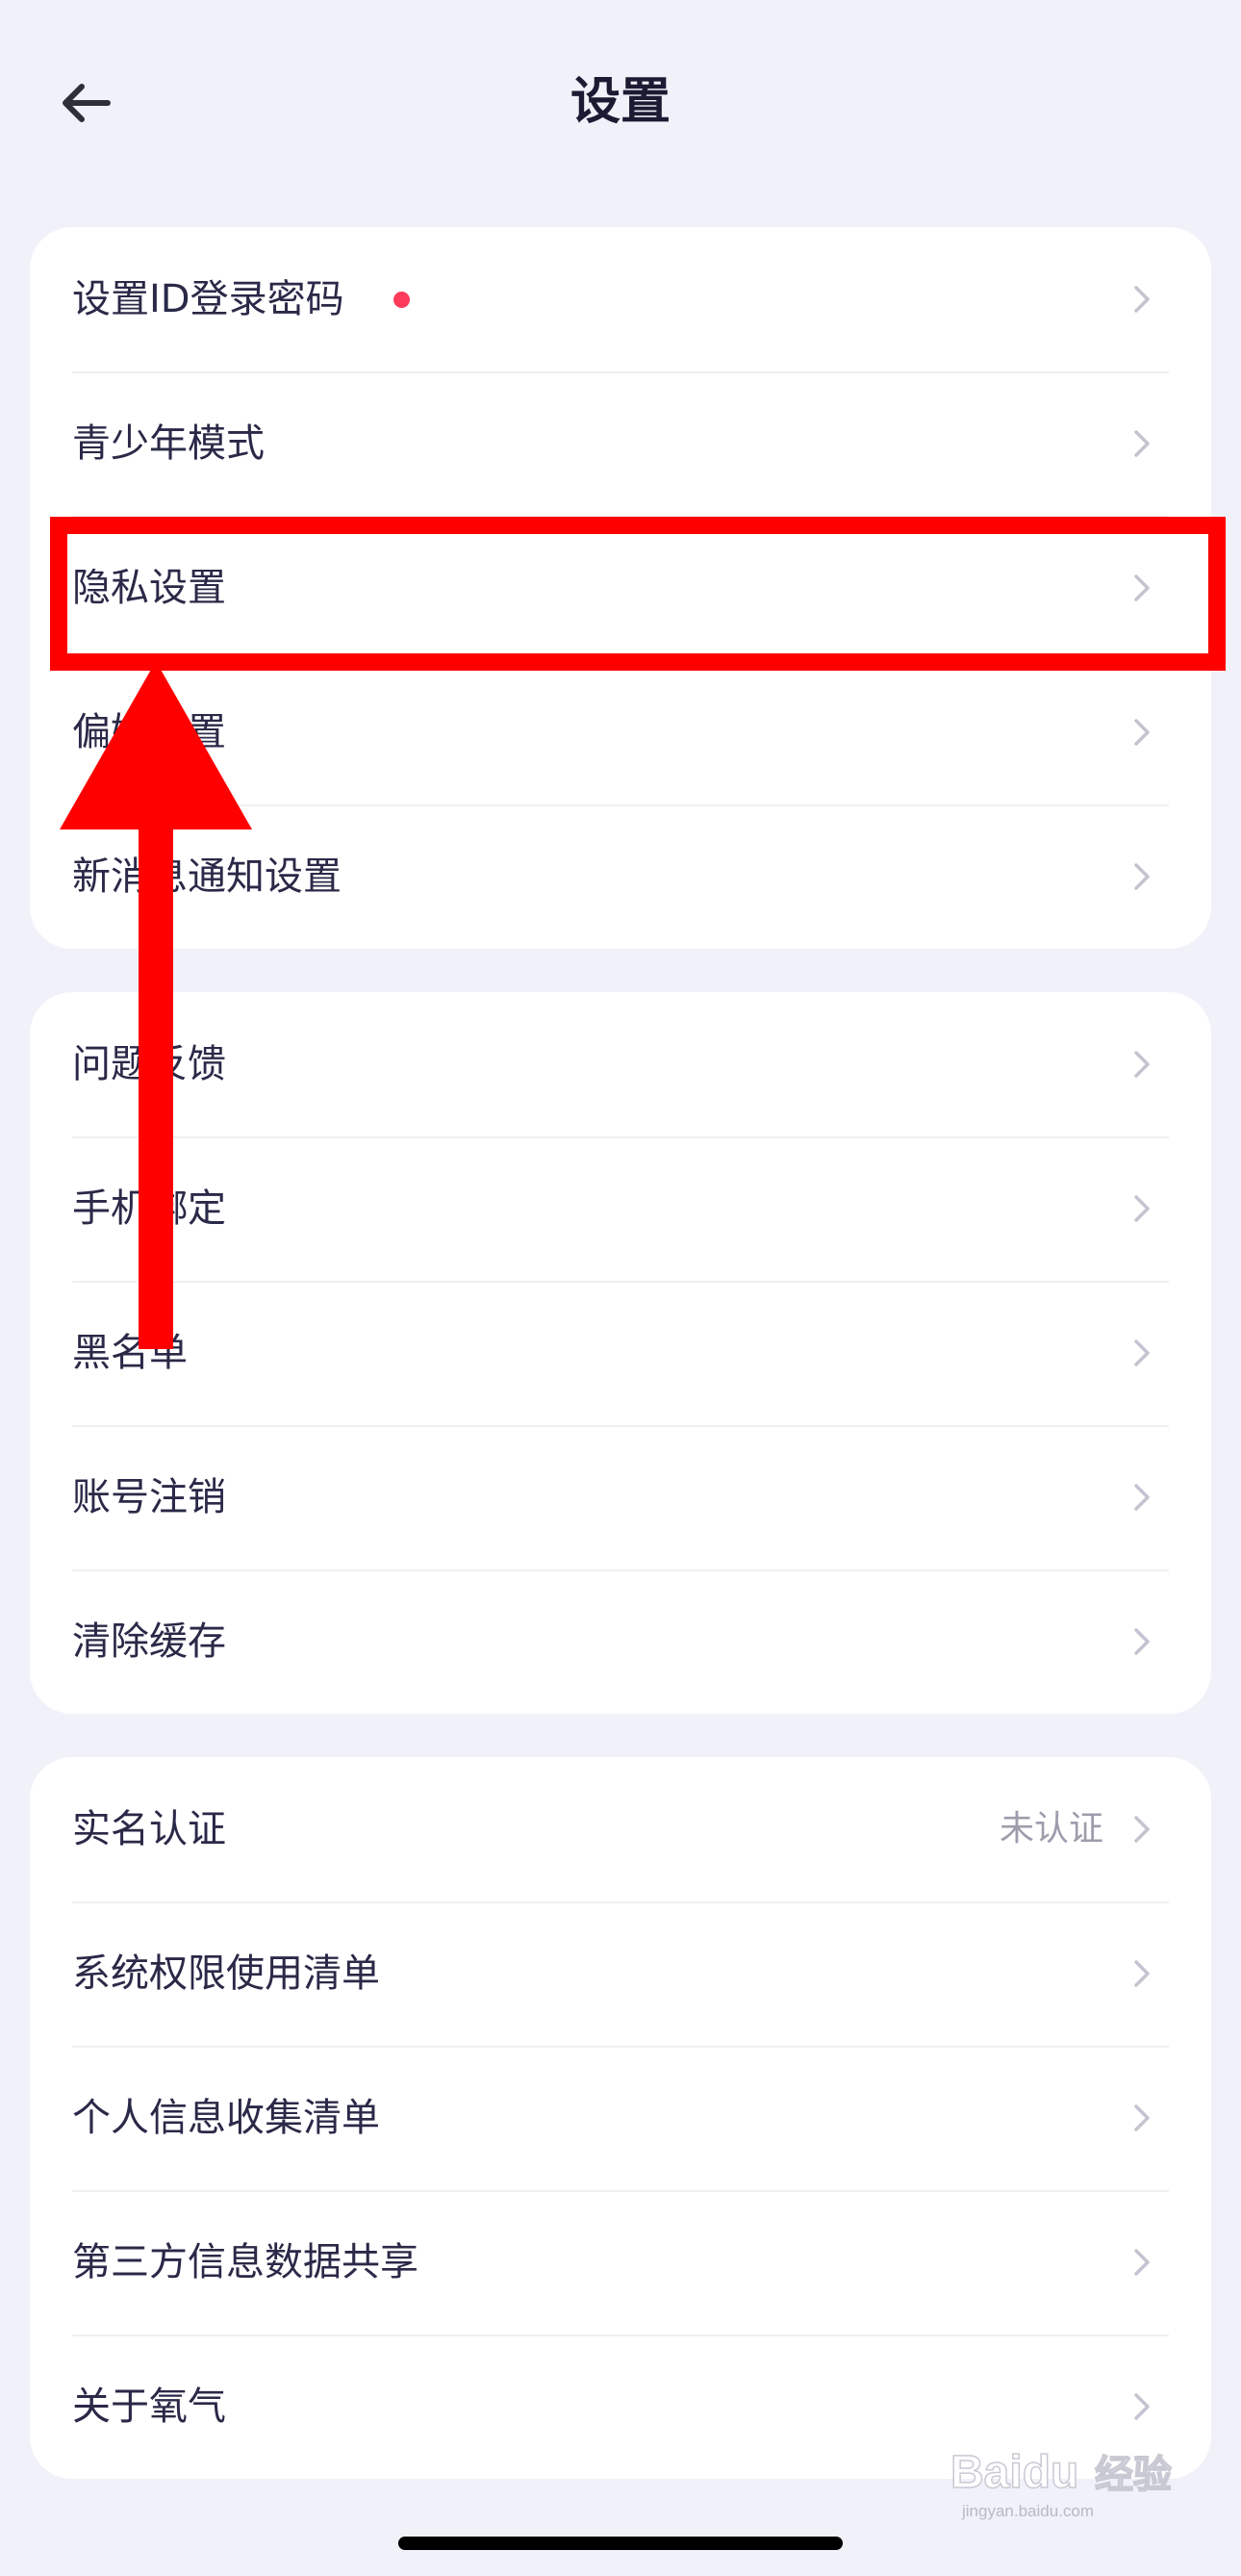 Image resolution: width=1241 pixels, height=2576 pixels. What do you see at coordinates (245, 2262) in the screenshot?
I see `row-label: 第三方信息数据共享` at bounding box center [245, 2262].